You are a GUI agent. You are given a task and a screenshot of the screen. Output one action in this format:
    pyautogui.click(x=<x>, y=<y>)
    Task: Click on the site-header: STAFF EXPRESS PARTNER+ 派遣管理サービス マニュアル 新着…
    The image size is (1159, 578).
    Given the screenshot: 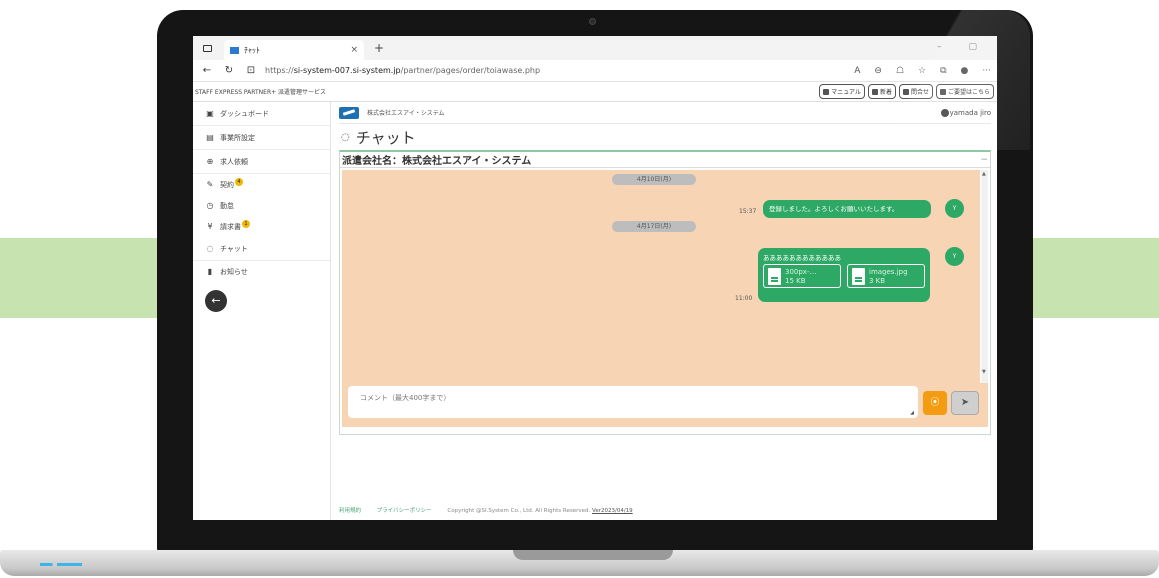 What is the action you would take?
    pyautogui.click(x=595, y=92)
    